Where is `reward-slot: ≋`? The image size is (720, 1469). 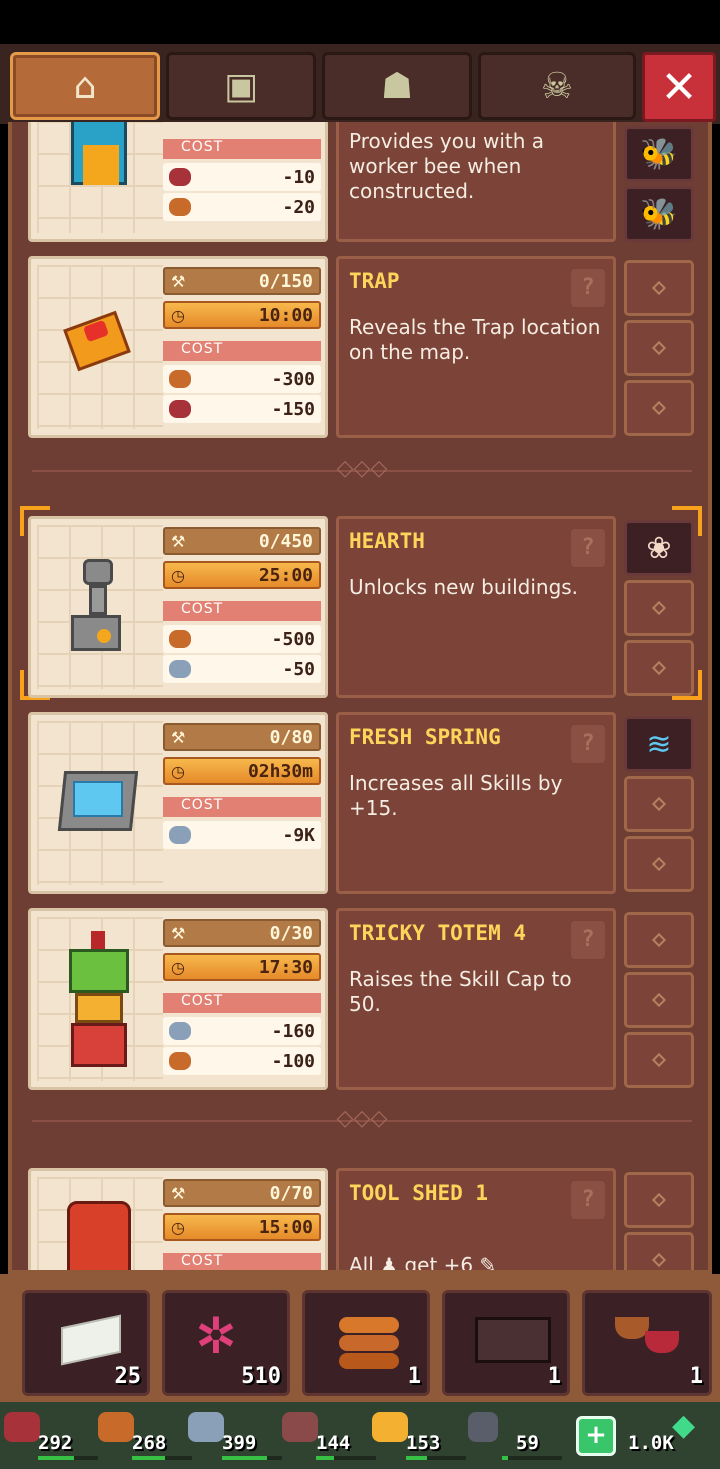
reward-slot: ≋ is located at coordinates (659, 744).